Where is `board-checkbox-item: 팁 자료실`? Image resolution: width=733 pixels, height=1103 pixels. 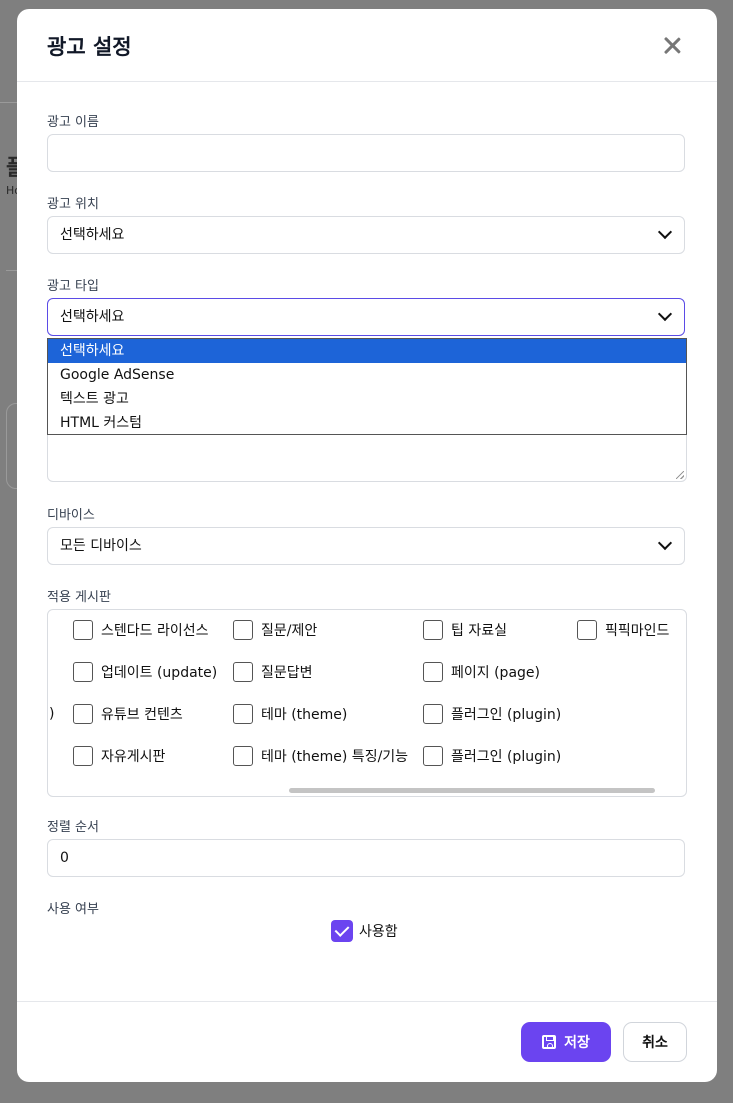
board-checkbox-item: 팁 자료실 is located at coordinates (465, 630).